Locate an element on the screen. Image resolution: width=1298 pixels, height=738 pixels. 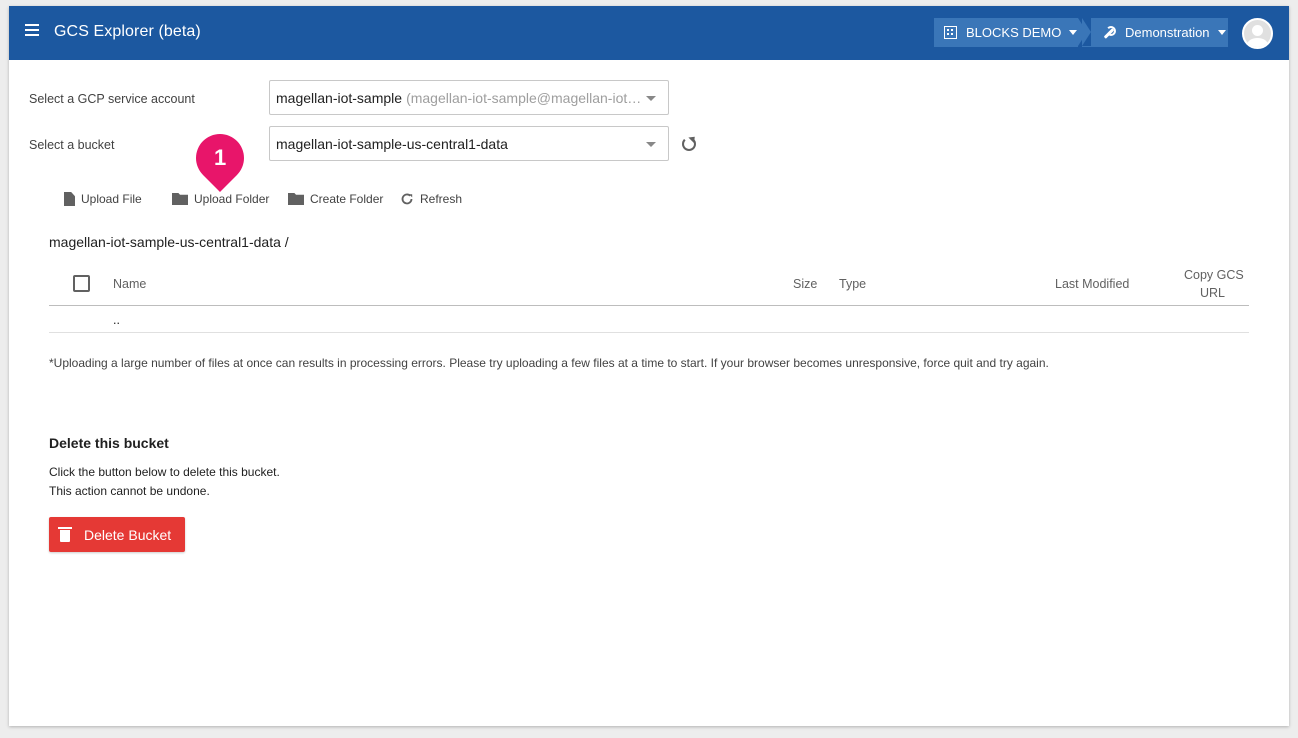
bucket-select: magellan-iot-sample-us-central1-data is located at coordinates (469, 143).